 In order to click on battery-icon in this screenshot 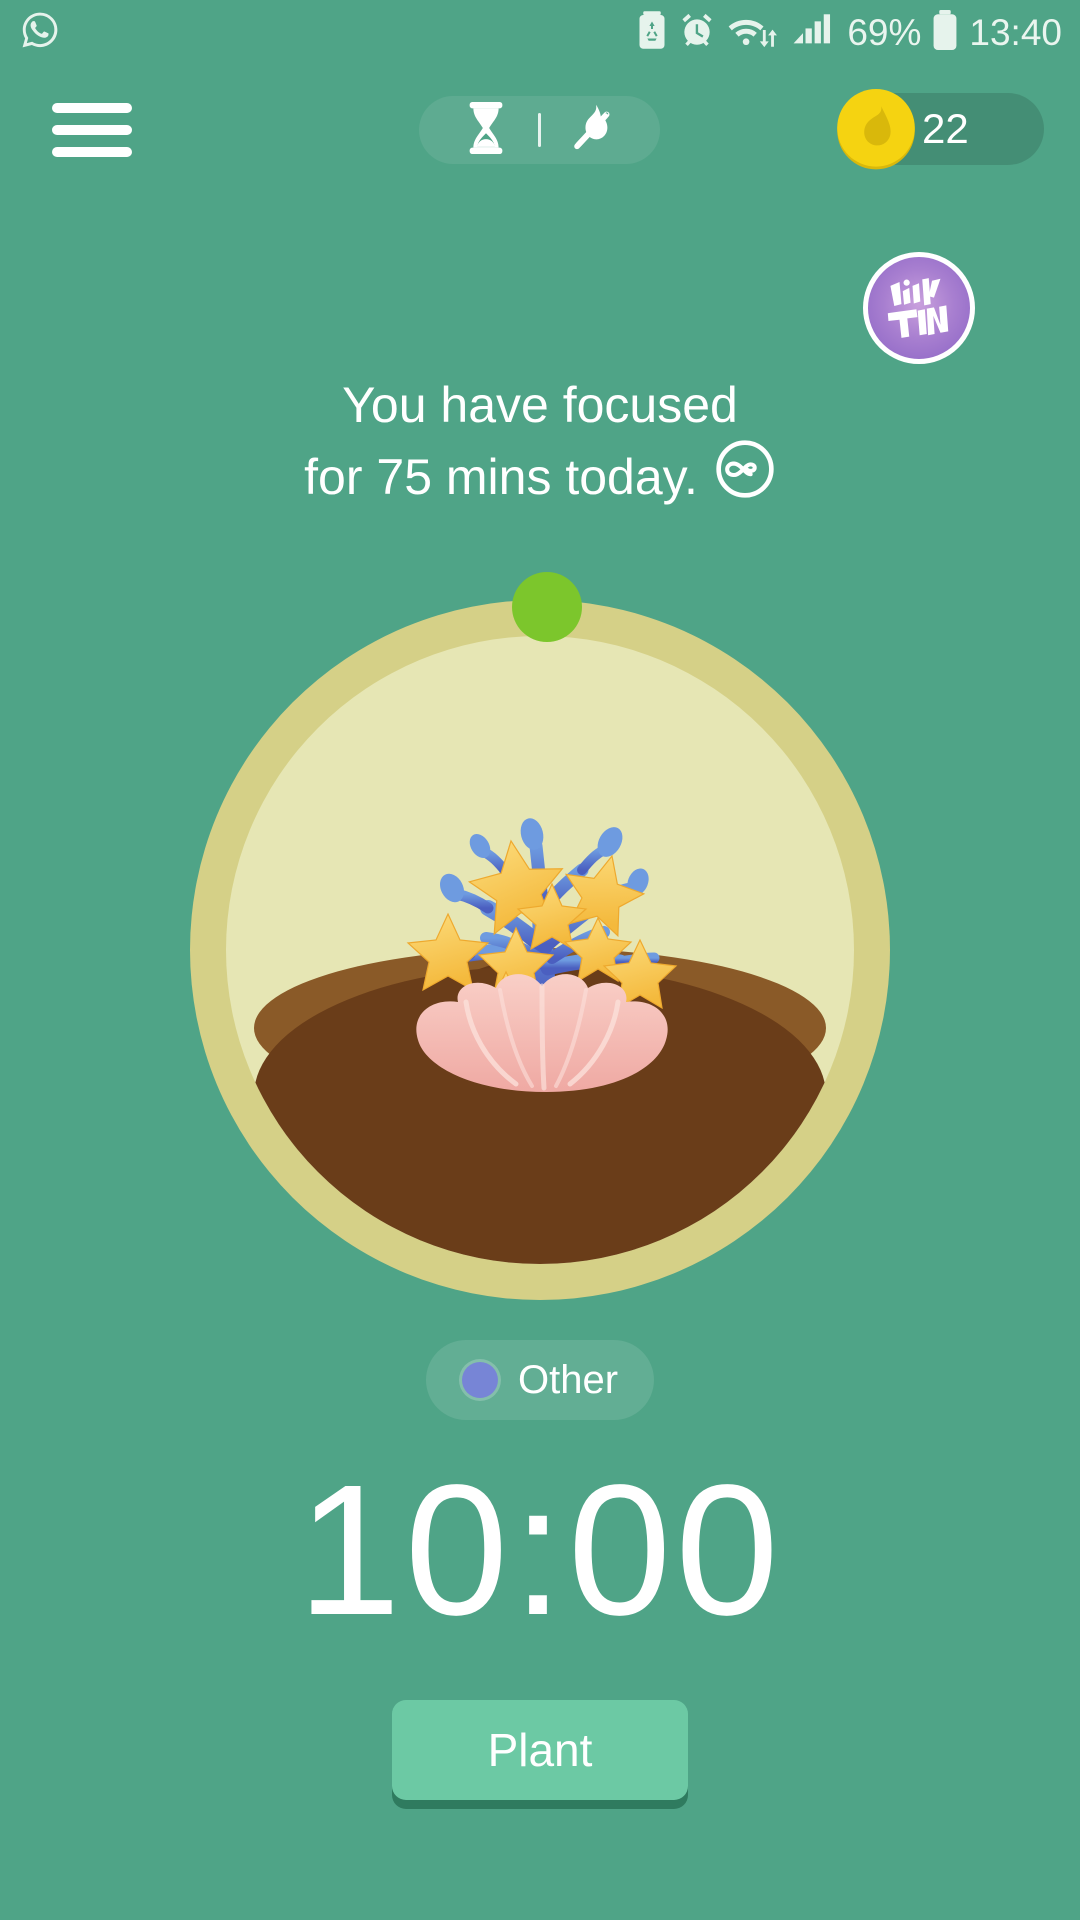, I will do `click(945, 32)`.